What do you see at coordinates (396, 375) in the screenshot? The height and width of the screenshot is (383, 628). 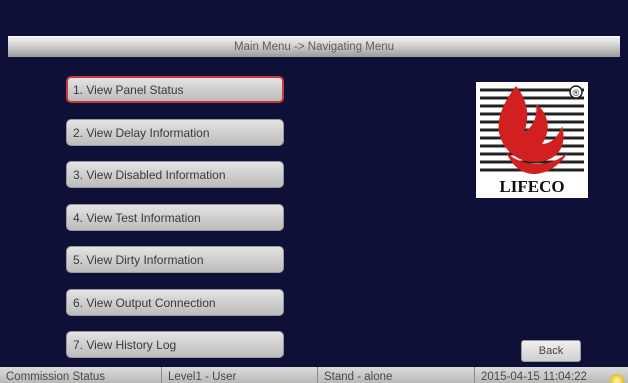 I see `operating-mode: Stand - alone` at bounding box center [396, 375].